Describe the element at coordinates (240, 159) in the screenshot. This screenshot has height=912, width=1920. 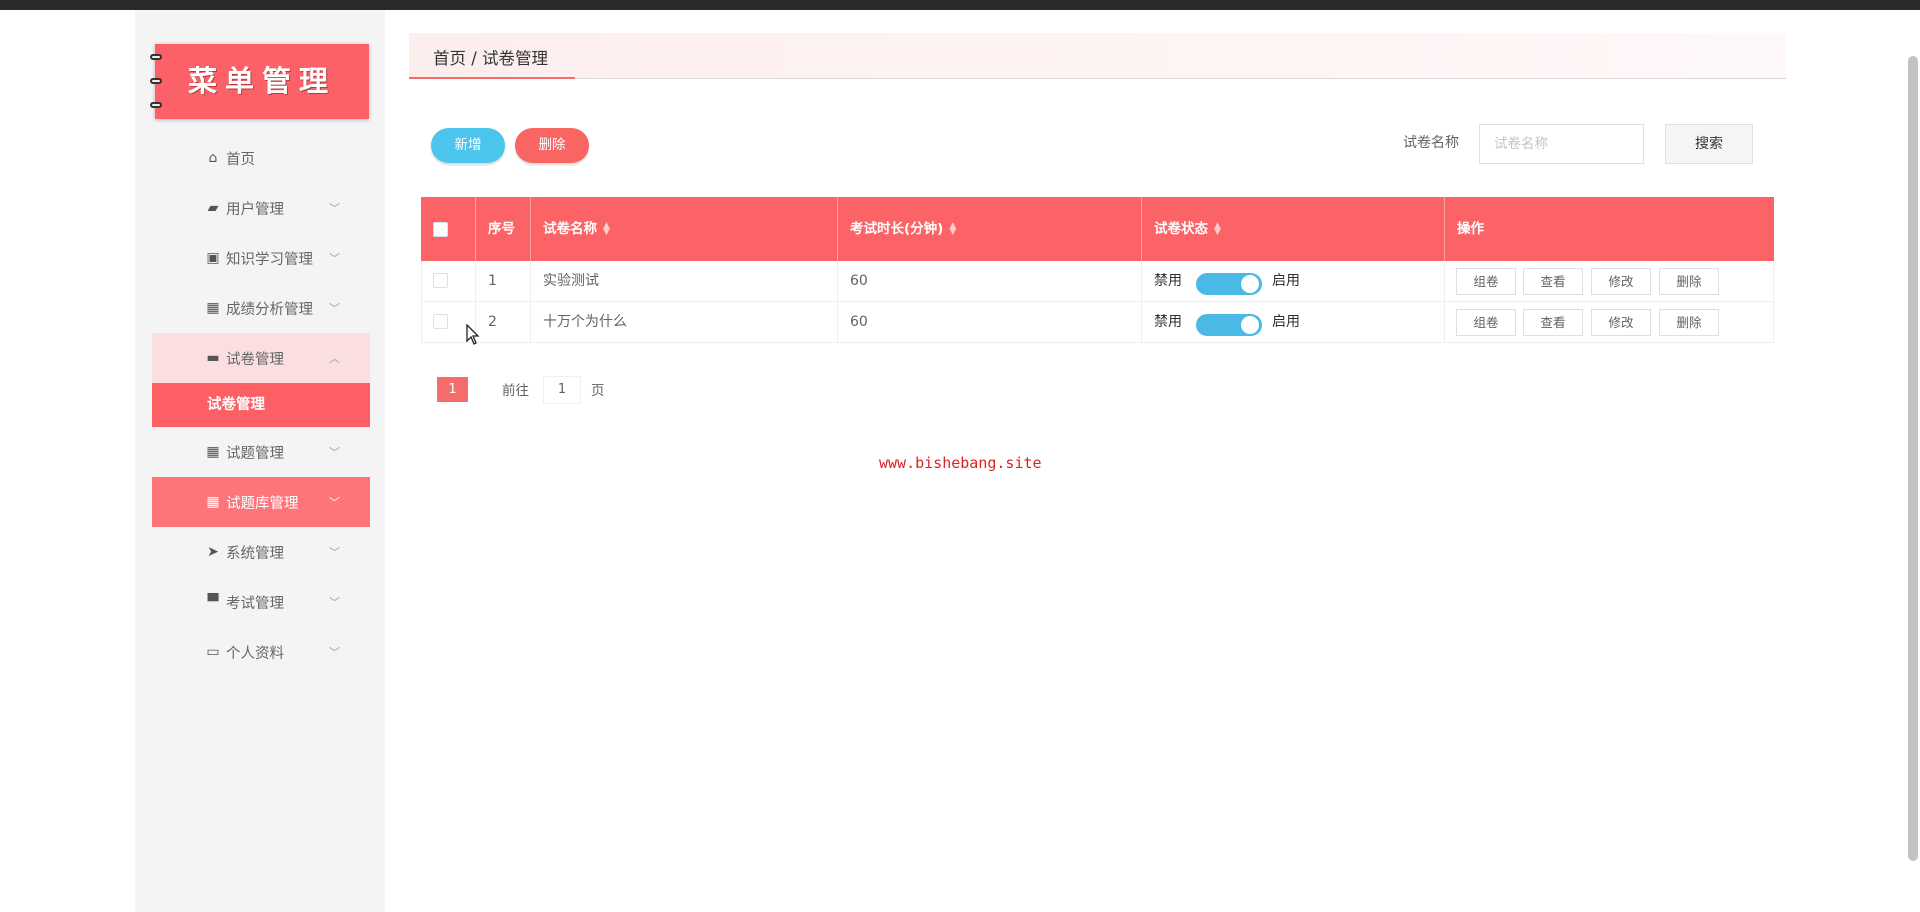
I see `sidebar-item-label: 首页` at that location.